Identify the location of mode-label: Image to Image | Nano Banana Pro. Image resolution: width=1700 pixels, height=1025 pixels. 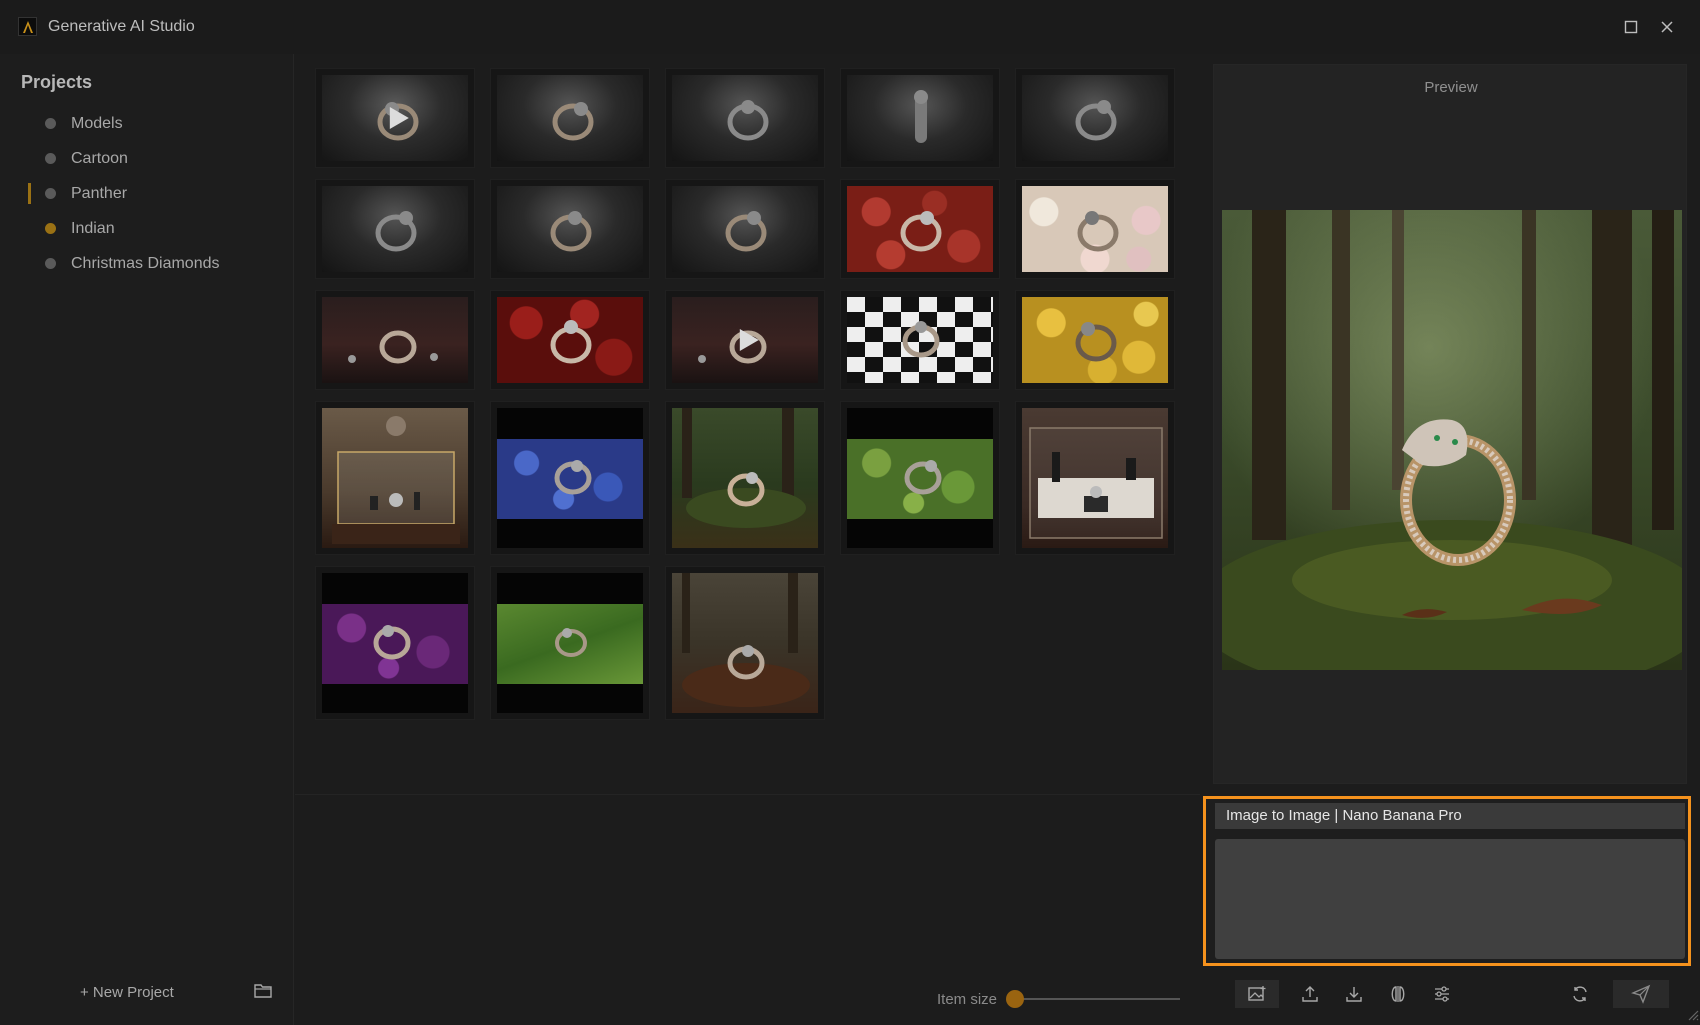
(1344, 815).